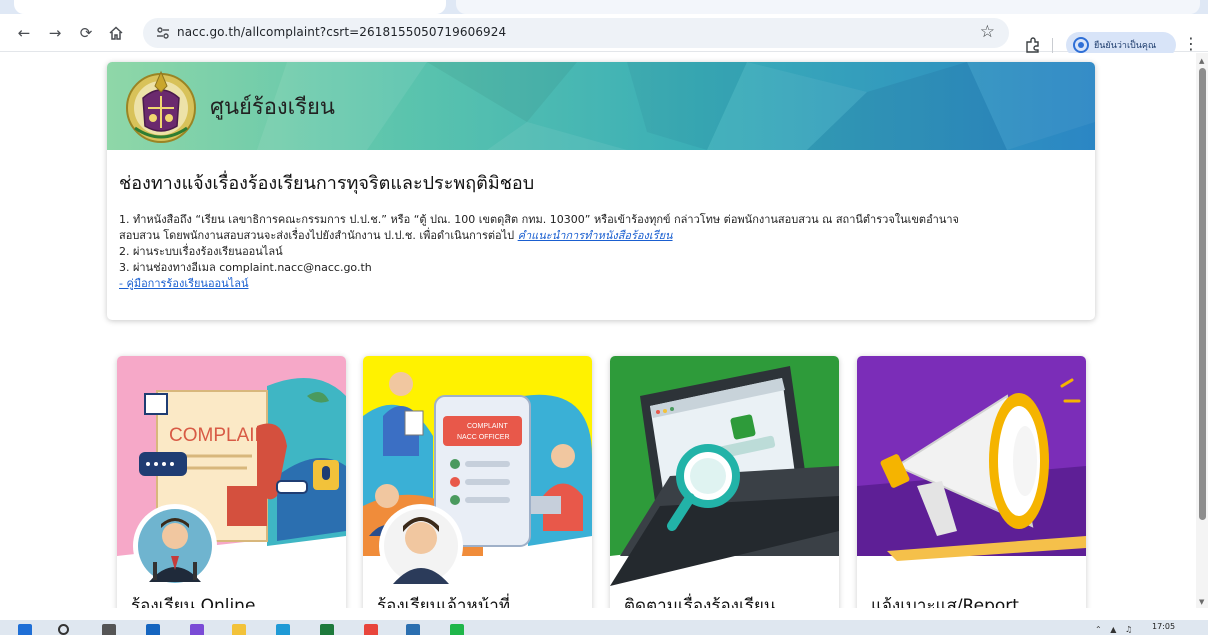 This screenshot has width=1208, height=635. I want to click on complaint-illustration: COMPLAINT, so click(231, 482).